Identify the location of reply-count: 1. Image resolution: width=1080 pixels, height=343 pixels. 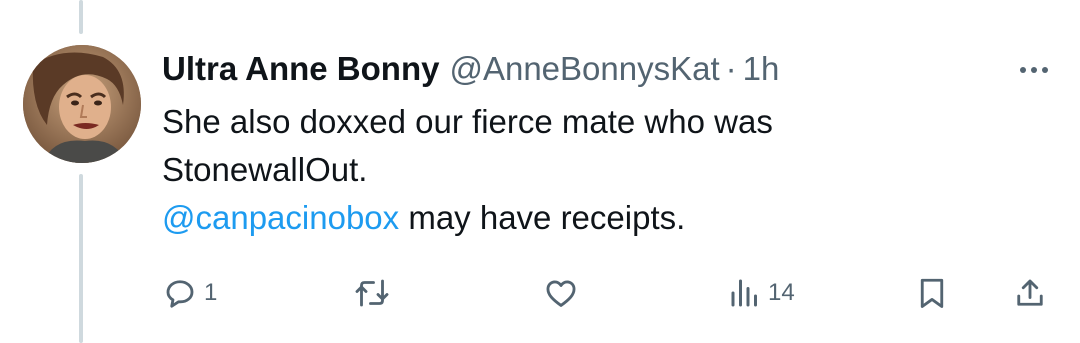
(211, 292).